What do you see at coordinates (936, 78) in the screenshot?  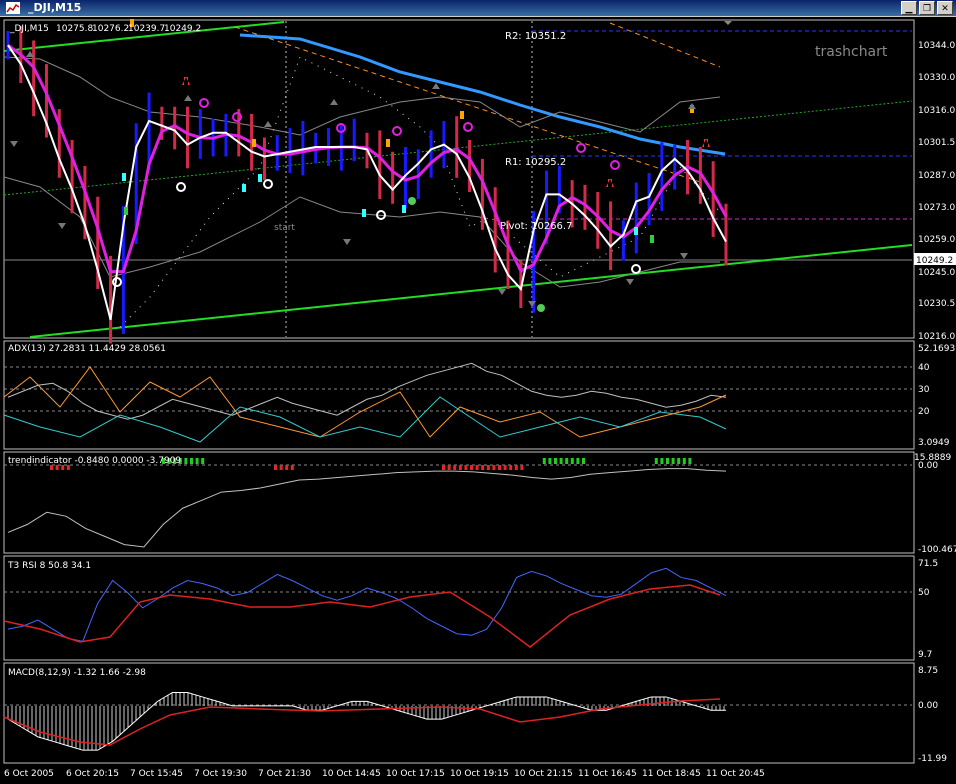 I see `price-tick: 10330.0` at bounding box center [936, 78].